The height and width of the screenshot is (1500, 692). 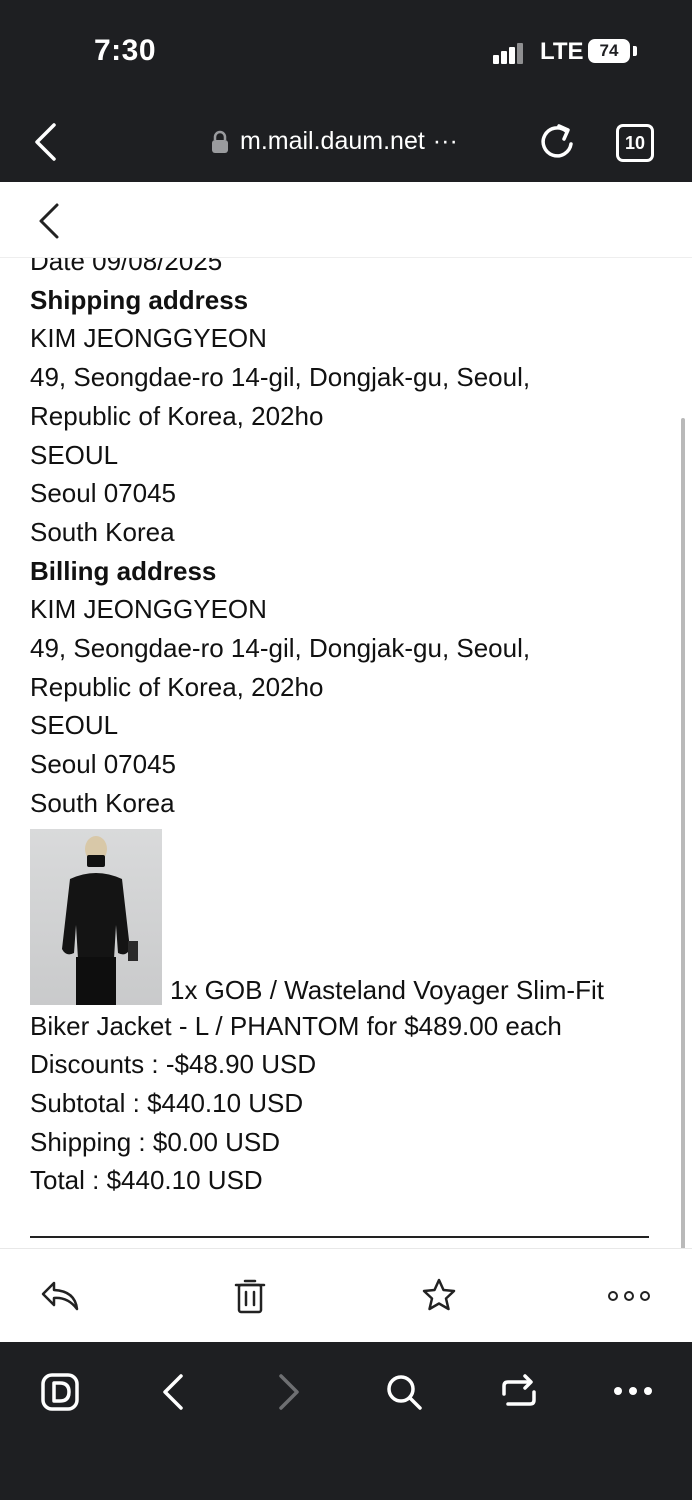 I want to click on url-text: m.mail.daum.net, so click(x=332, y=141).